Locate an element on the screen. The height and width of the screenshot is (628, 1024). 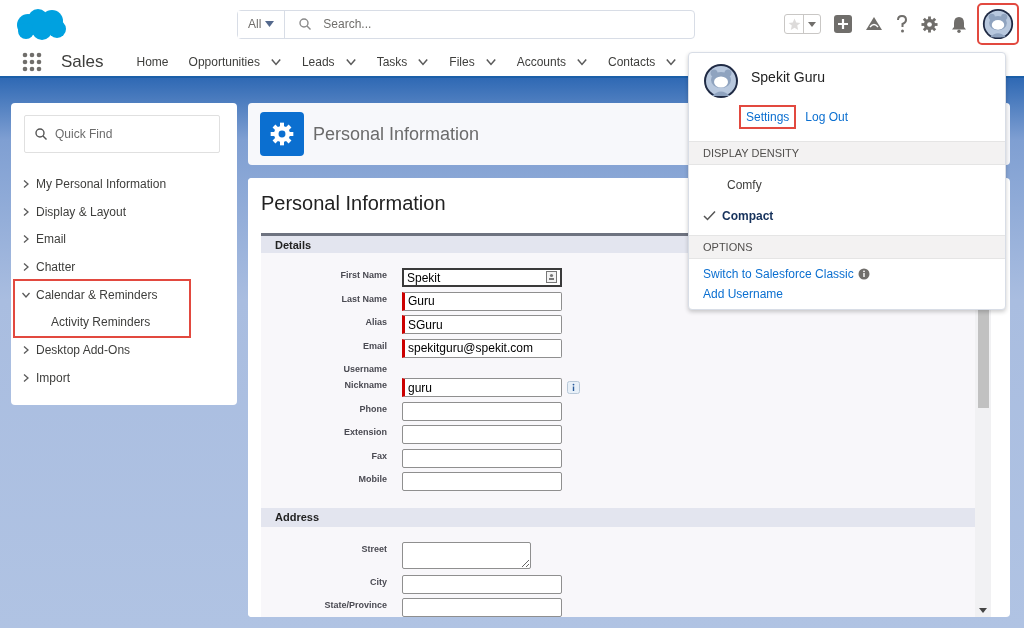
contact-card-icon is located at coordinates (551, 277).